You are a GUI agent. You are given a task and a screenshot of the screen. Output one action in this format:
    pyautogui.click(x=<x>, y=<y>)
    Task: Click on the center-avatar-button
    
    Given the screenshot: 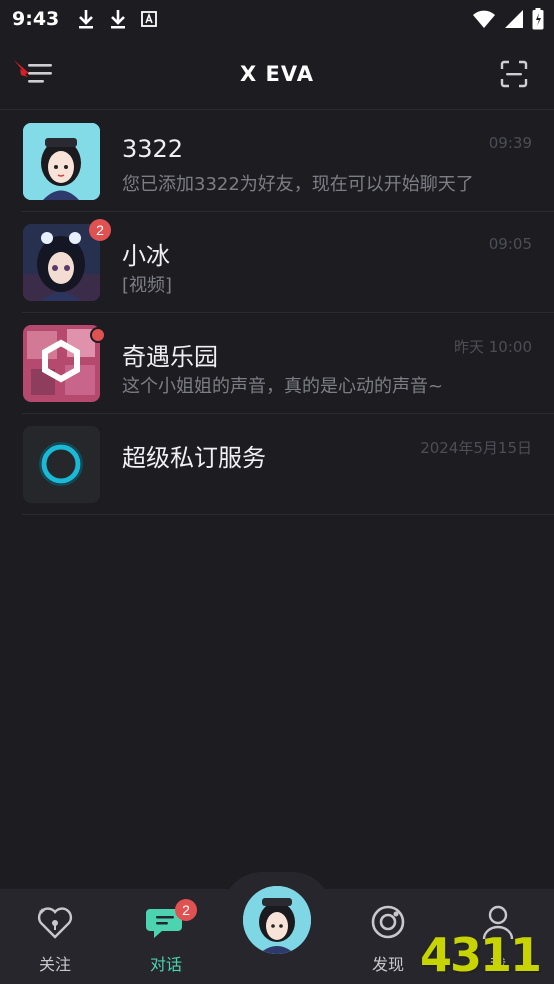 What is the action you would take?
    pyautogui.click(x=277, y=920)
    